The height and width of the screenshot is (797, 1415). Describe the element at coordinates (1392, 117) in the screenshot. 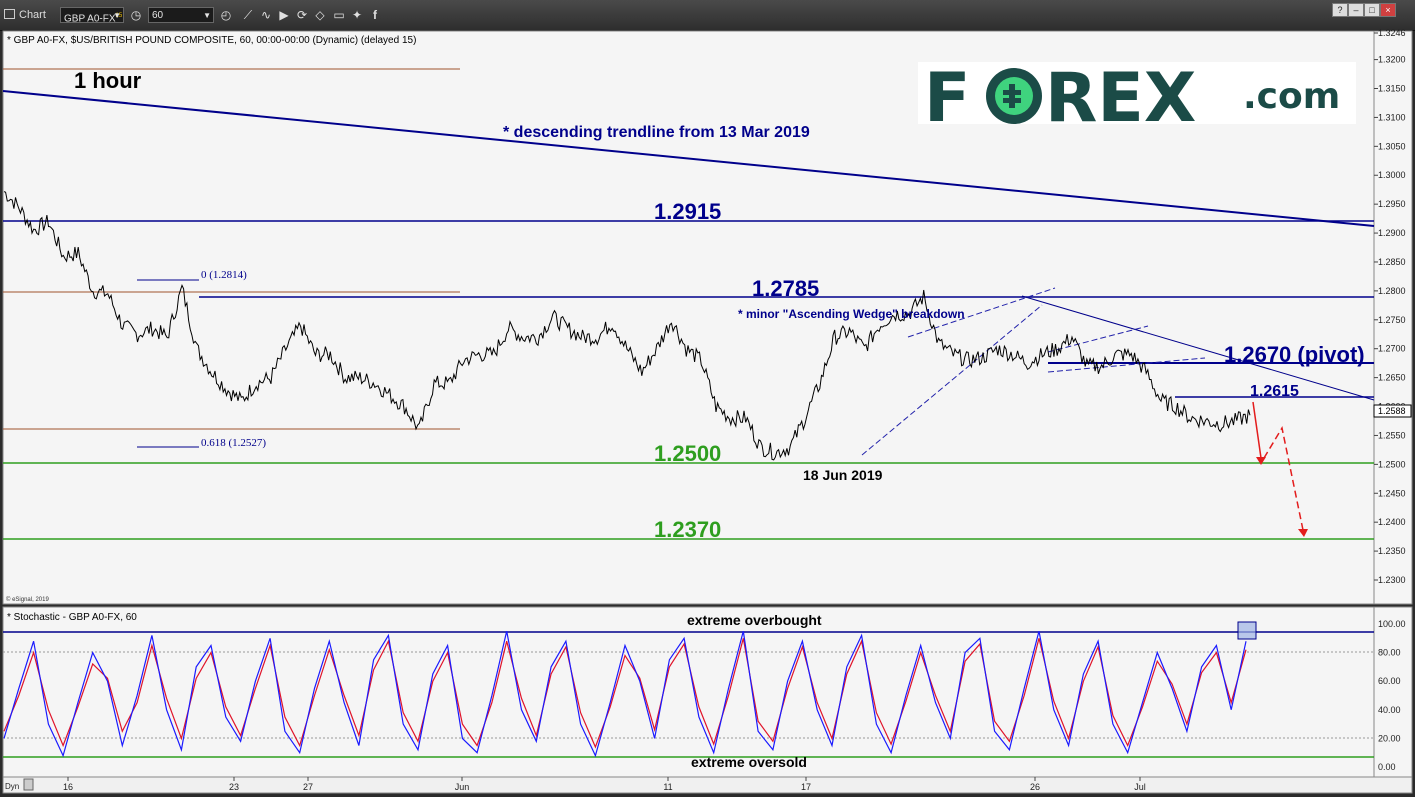

I see `price-tick-label: 1.3100` at that location.